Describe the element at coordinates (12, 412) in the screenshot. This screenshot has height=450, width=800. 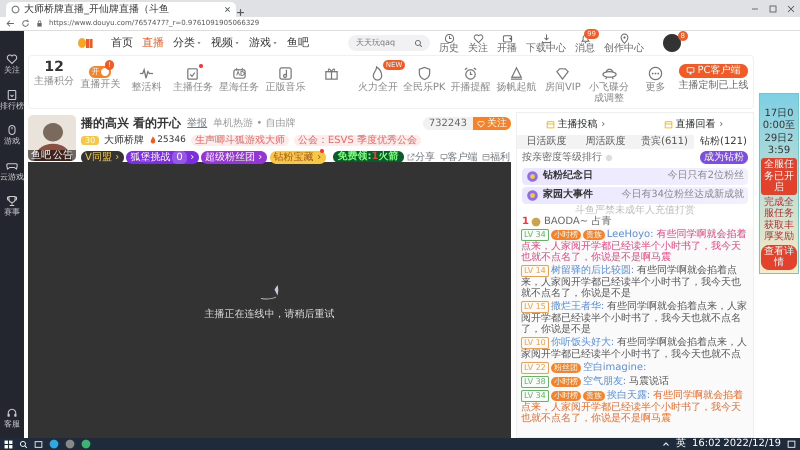
I see `headset-icon` at that location.